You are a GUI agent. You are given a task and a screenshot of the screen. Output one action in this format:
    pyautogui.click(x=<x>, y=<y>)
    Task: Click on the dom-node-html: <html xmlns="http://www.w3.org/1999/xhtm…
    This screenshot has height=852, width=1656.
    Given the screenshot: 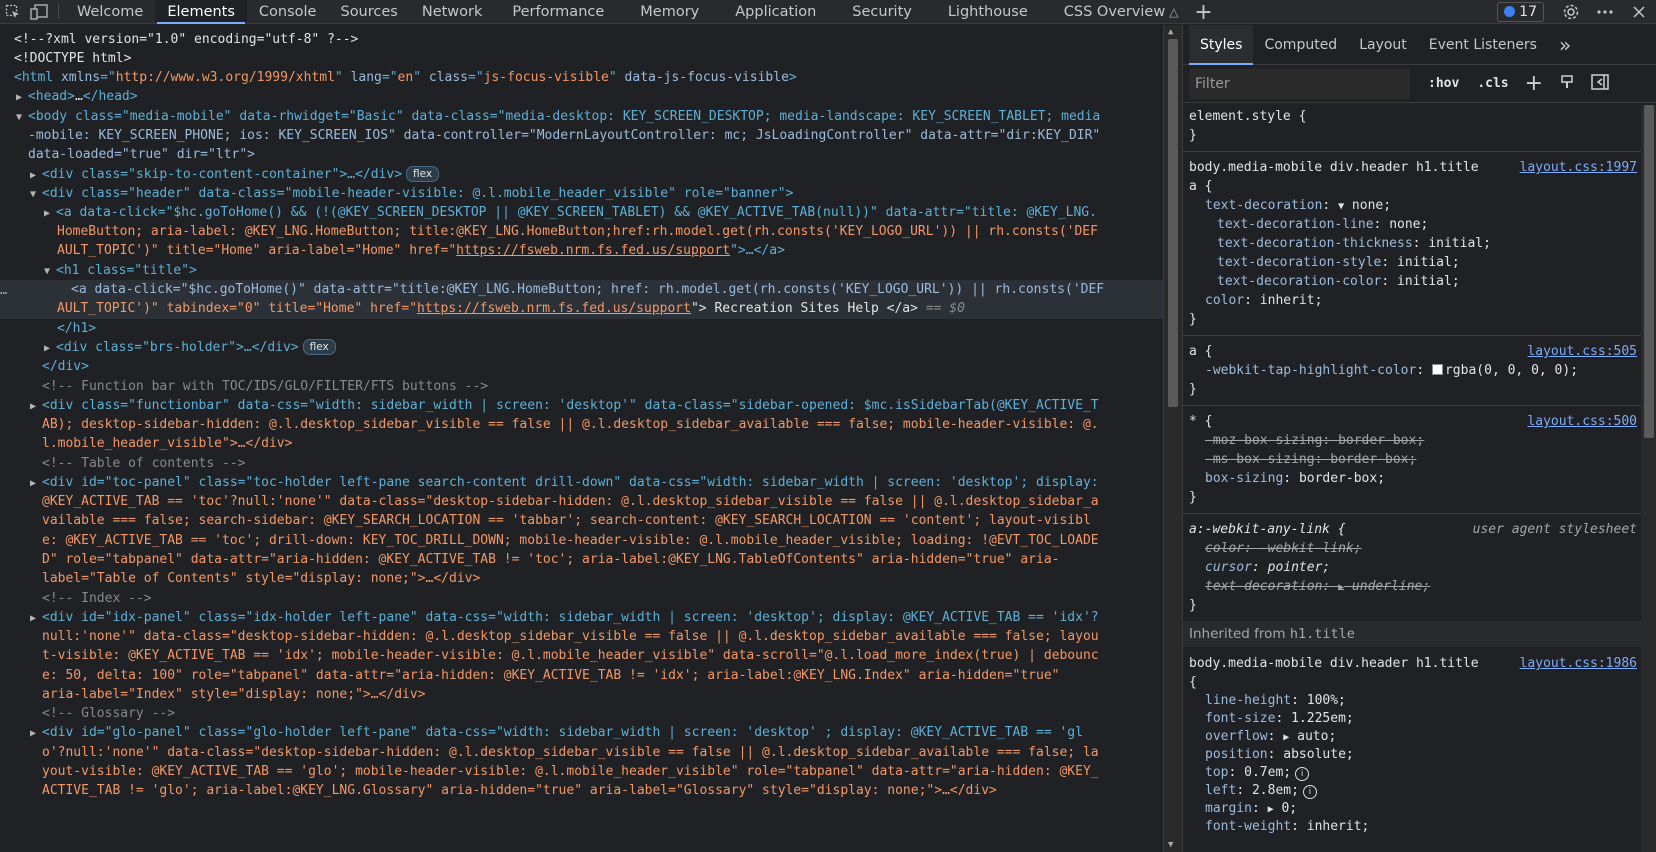 What is the action you would take?
    pyautogui.click(x=581, y=78)
    